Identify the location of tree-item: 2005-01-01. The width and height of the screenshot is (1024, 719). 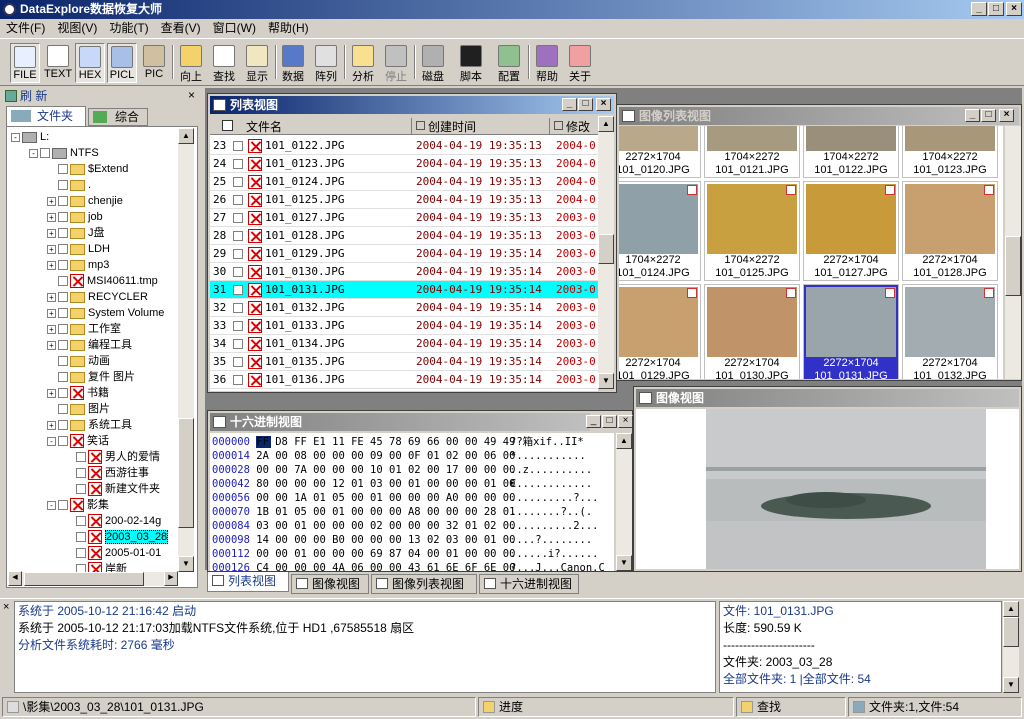
(113, 553).